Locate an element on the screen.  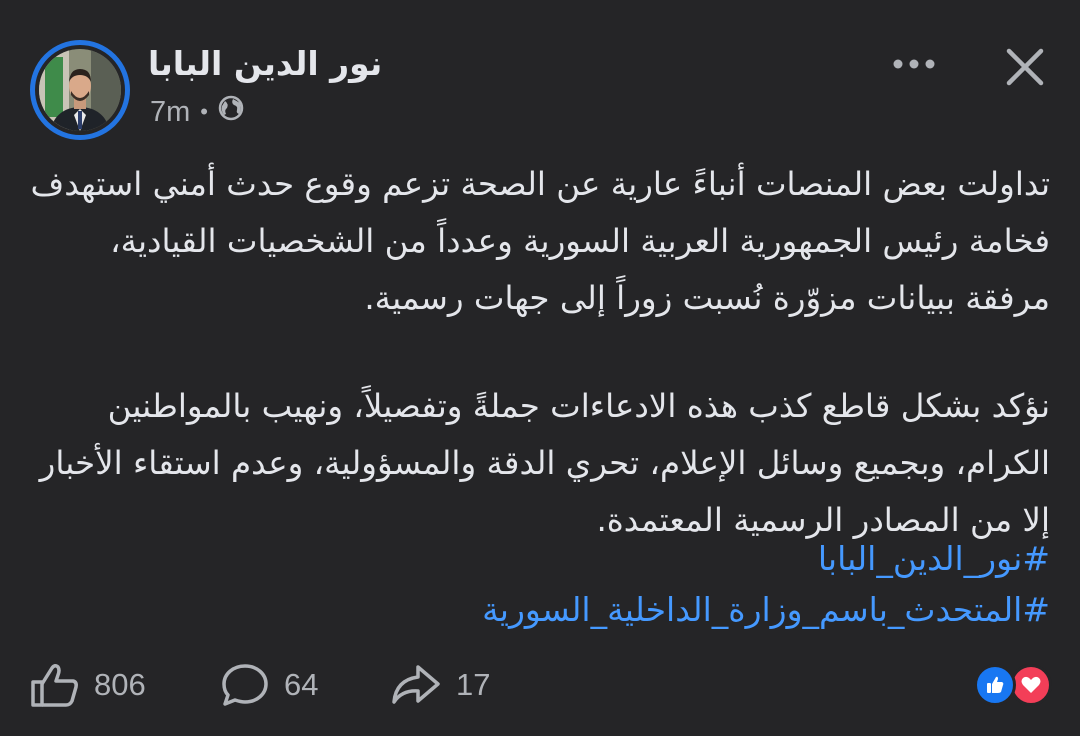
thumbs-up-icon is located at coordinates (54, 685).